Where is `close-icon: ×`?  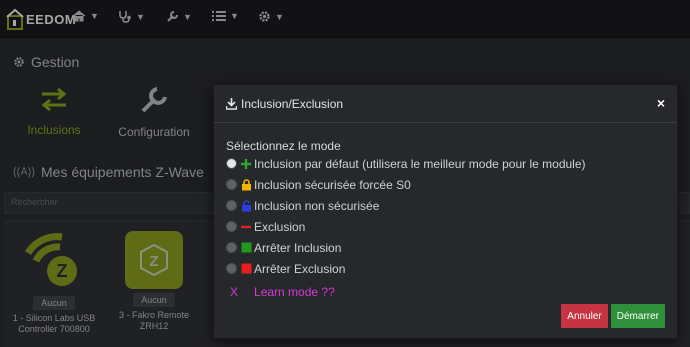
close-icon: × is located at coordinates (661, 103).